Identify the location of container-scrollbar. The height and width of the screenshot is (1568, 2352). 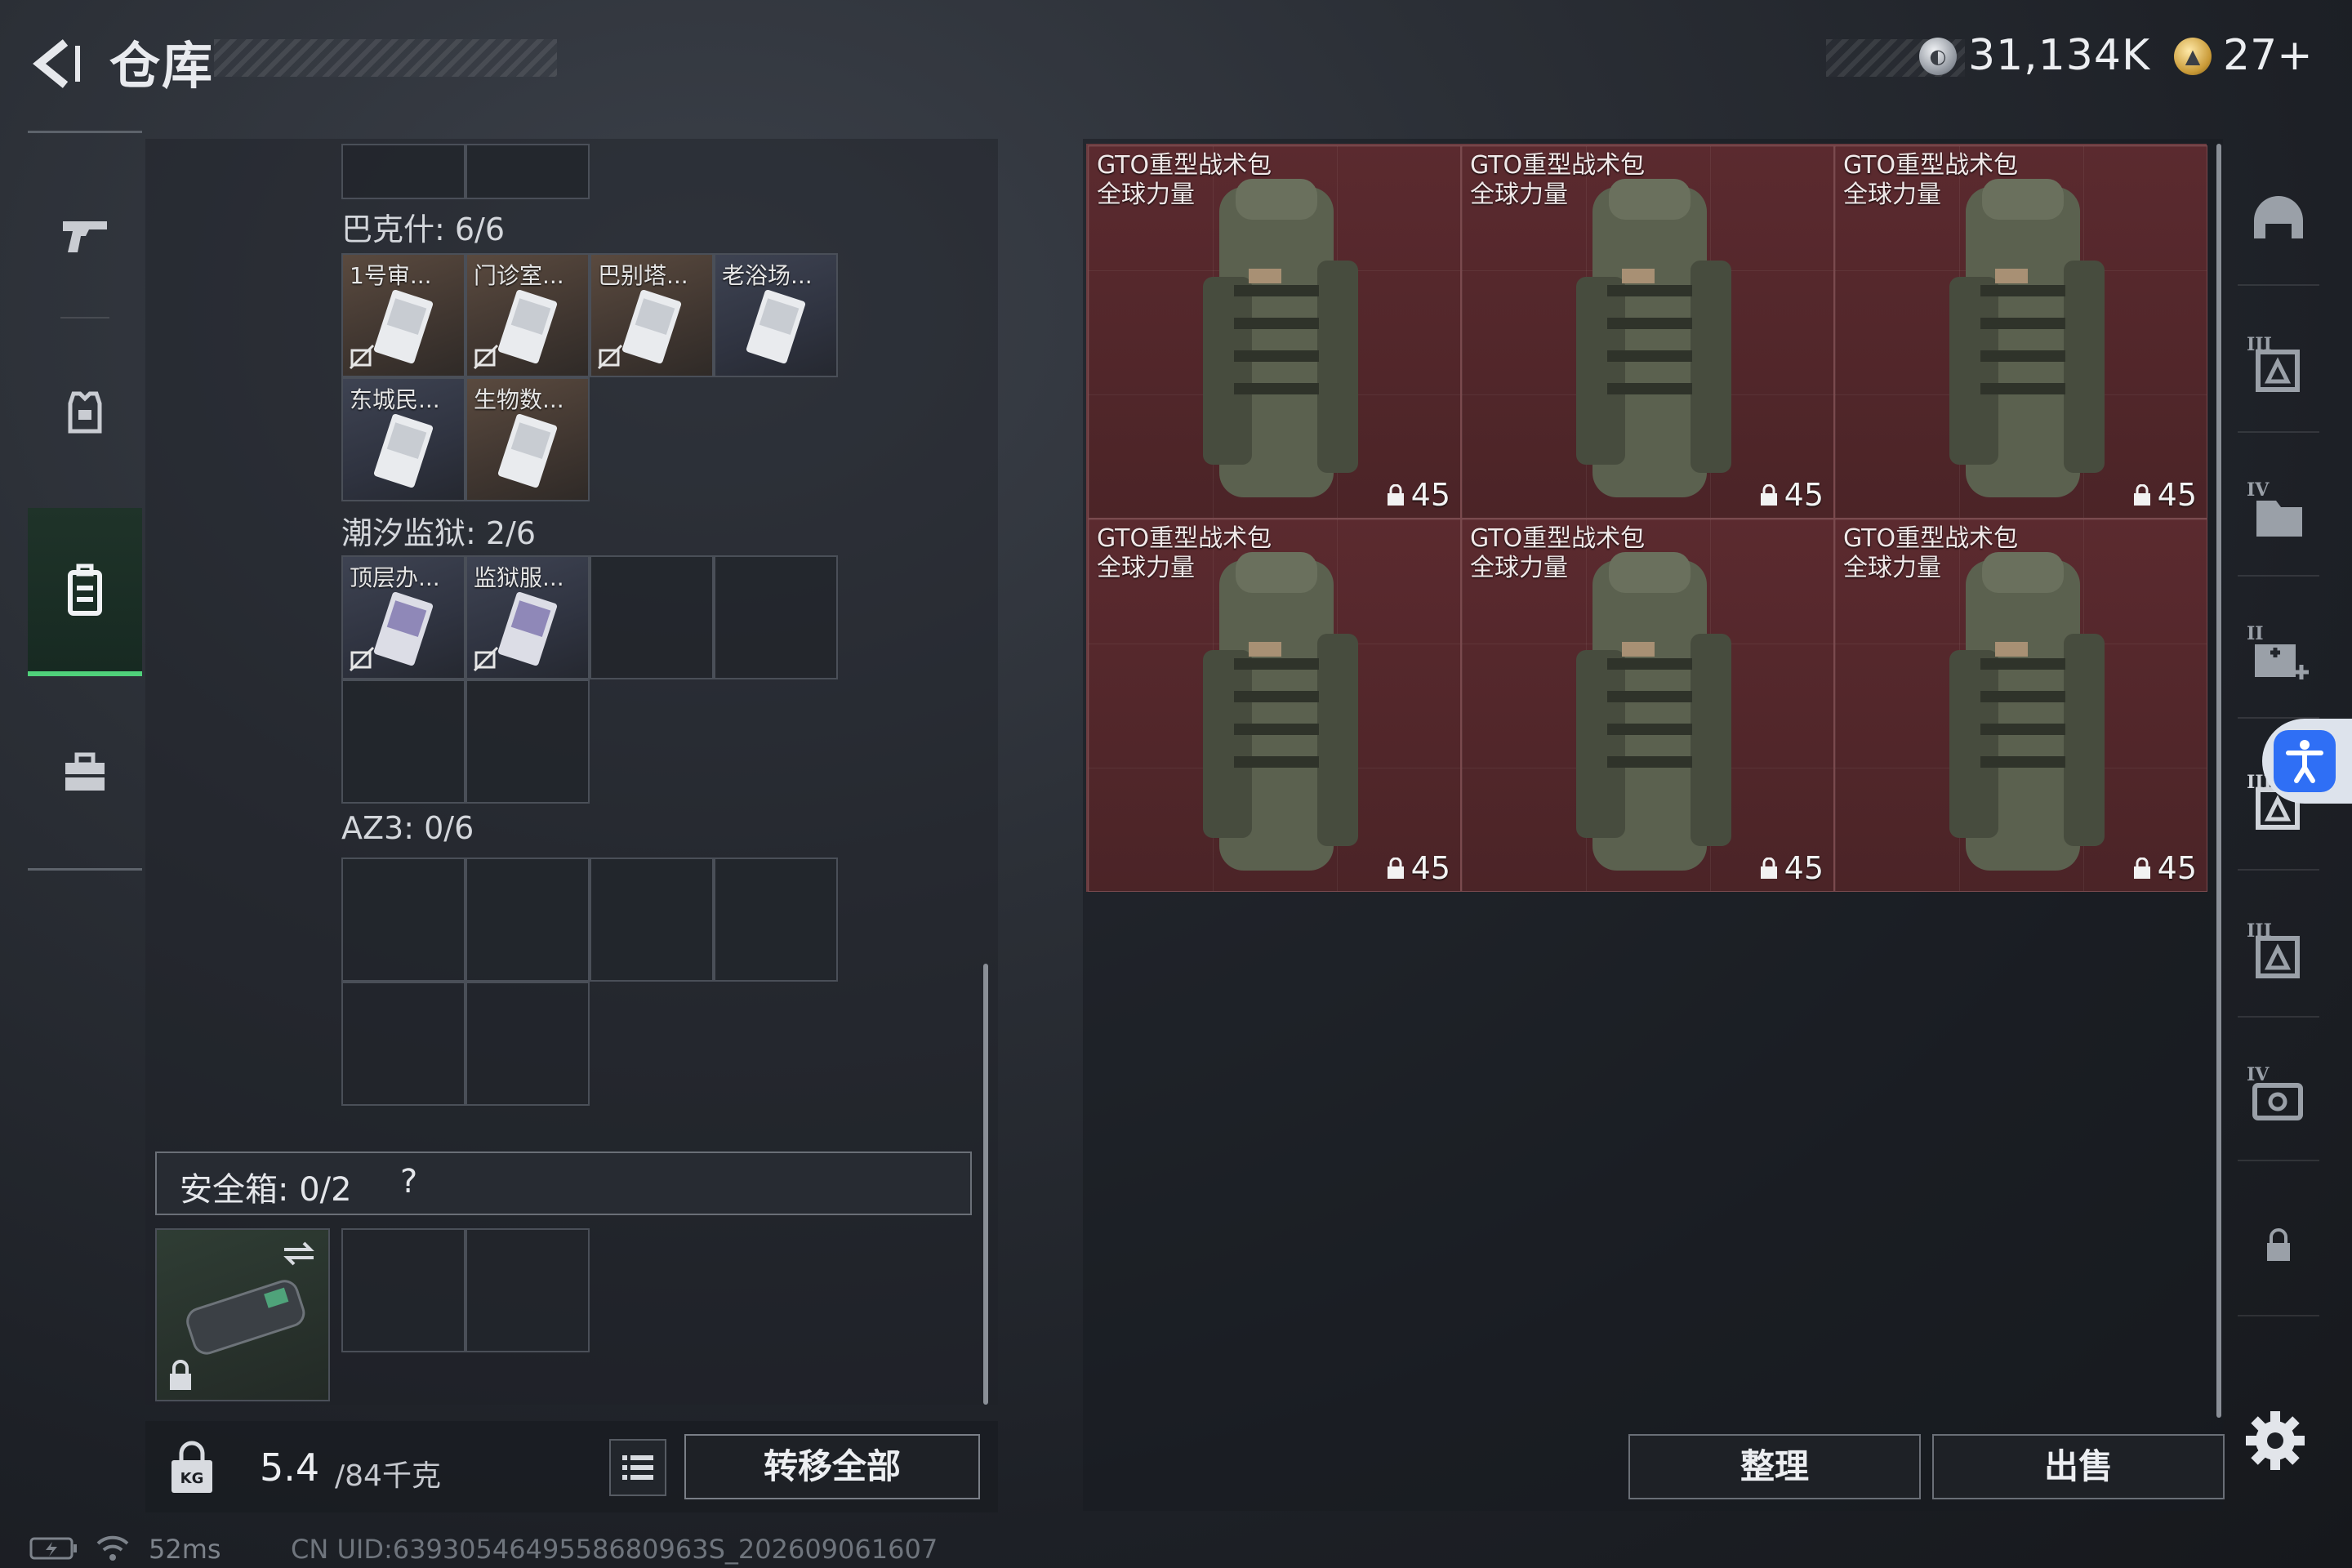
(985, 1184).